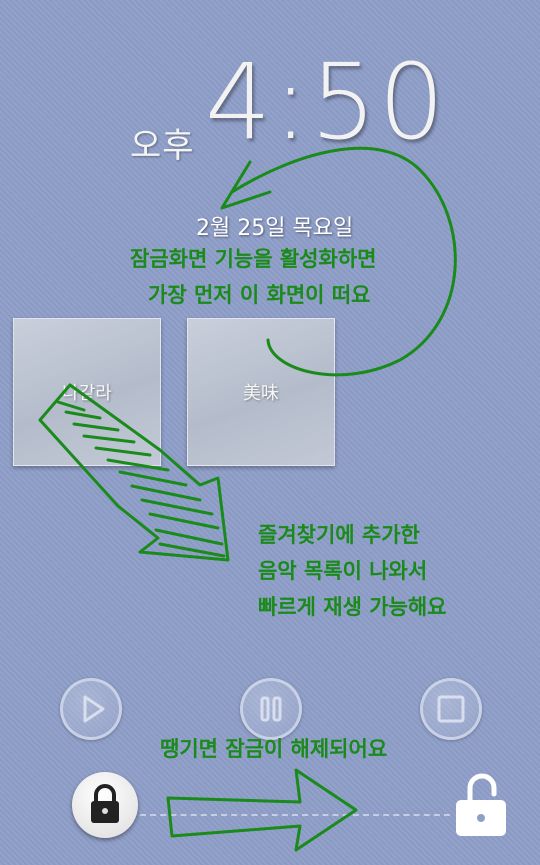 The height and width of the screenshot is (865, 540). I want to click on favorite-tile: 나같라, so click(87, 392).